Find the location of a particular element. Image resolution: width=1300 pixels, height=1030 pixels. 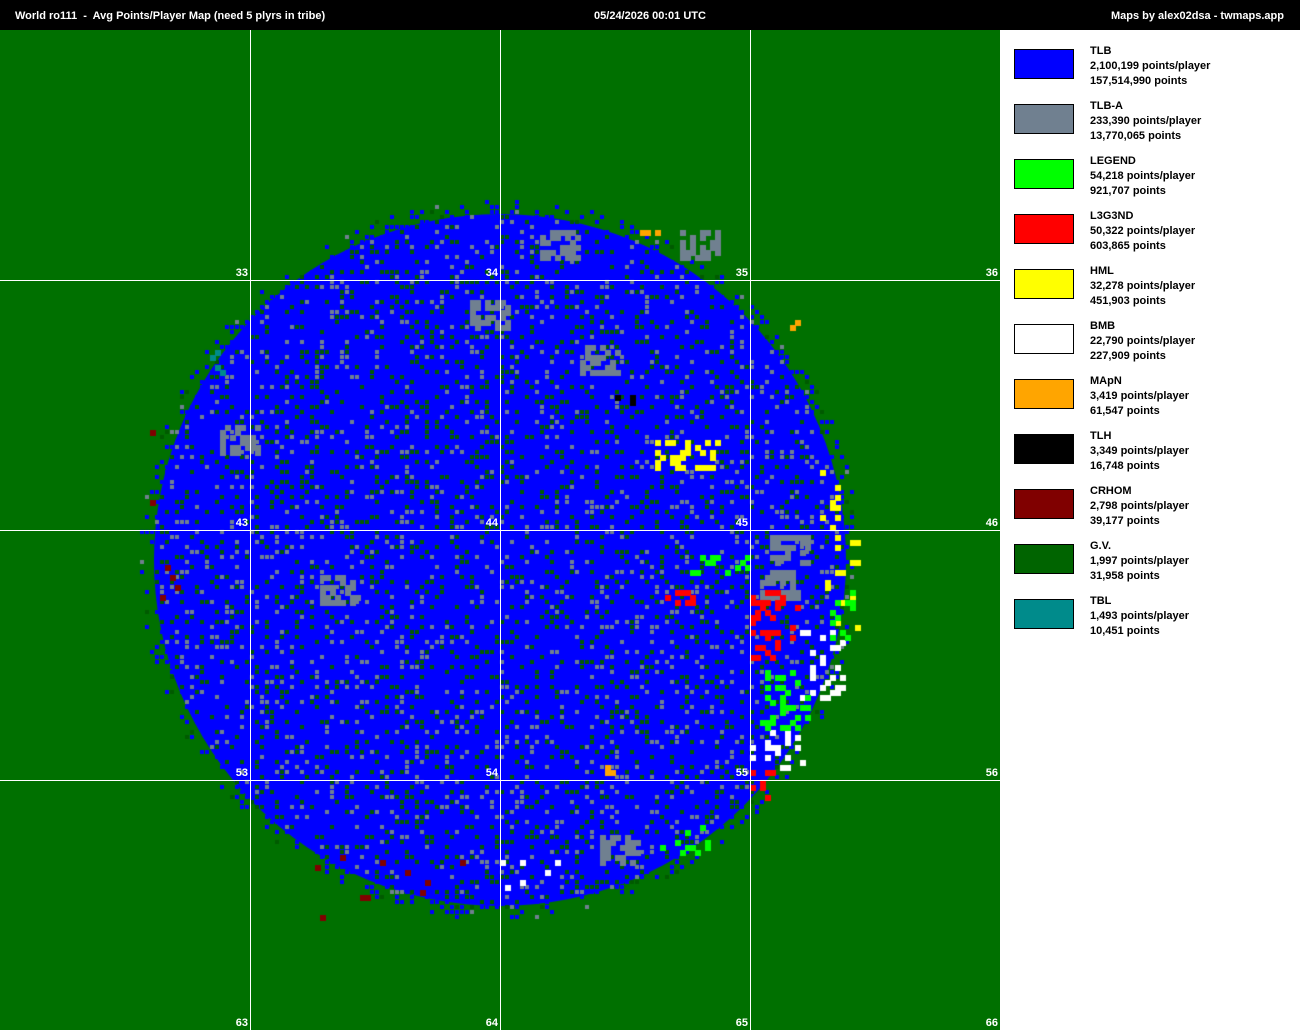

legend-tribe-name: LEGEND is located at coordinates (1113, 161).